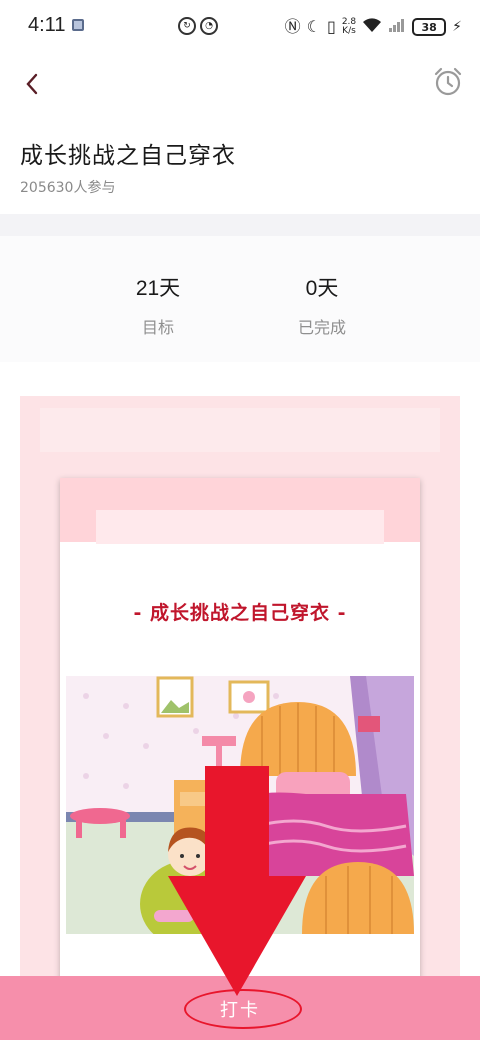 The image size is (480, 1040). What do you see at coordinates (349, 31) in the screenshot?
I see `network-speed-unit: K/s` at bounding box center [349, 31].